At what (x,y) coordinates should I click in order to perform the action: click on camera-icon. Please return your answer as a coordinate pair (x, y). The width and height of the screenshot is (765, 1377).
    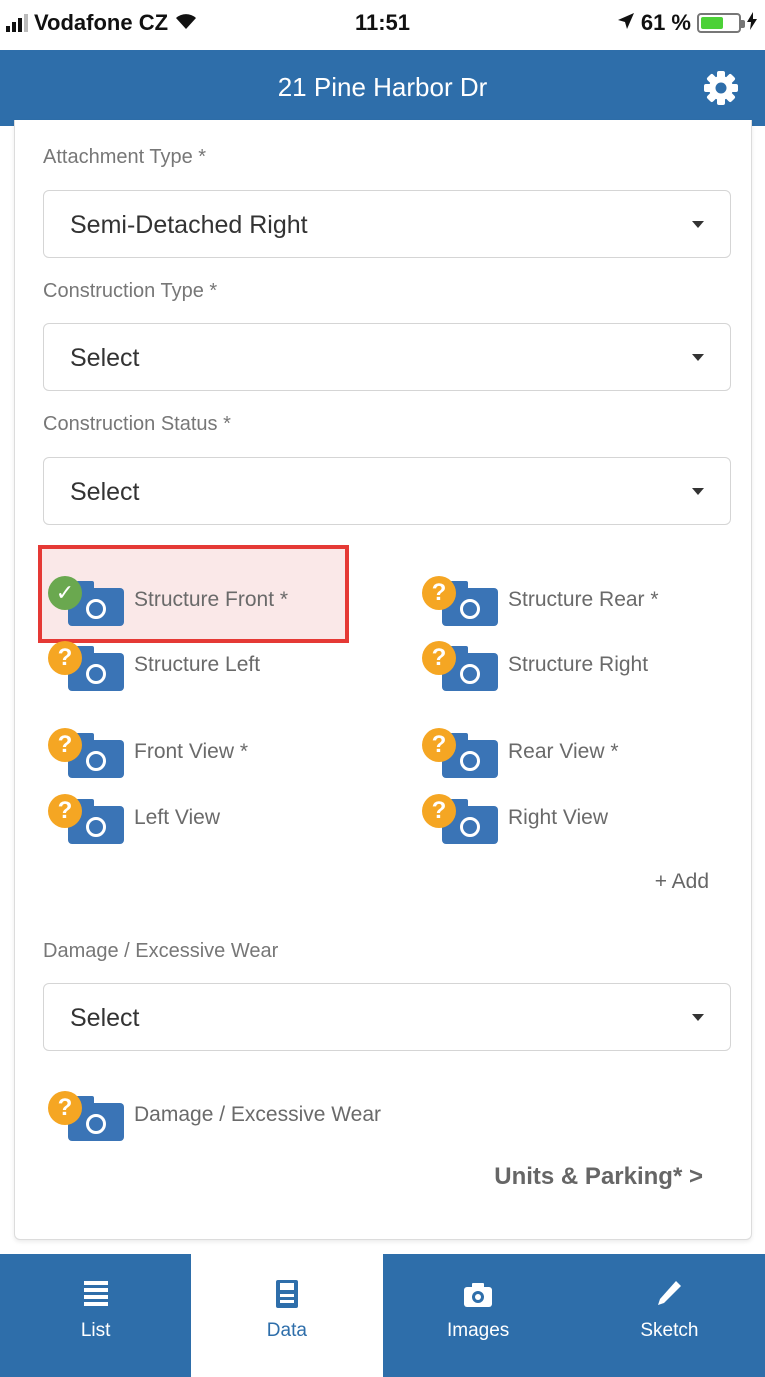
    Looking at the image, I should click on (478, 1295).